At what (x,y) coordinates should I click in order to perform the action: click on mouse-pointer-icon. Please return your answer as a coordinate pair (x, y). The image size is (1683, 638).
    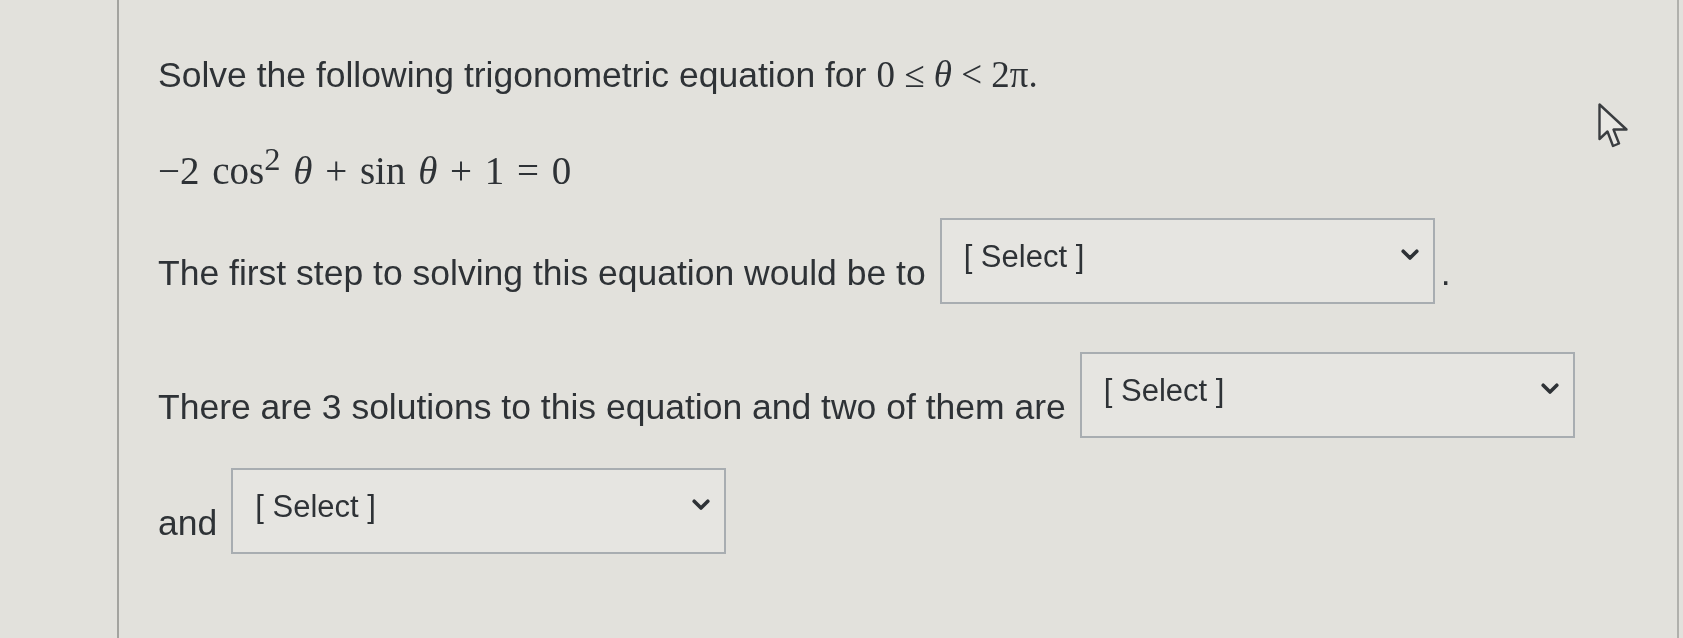
    Looking at the image, I should click on (1613, 126).